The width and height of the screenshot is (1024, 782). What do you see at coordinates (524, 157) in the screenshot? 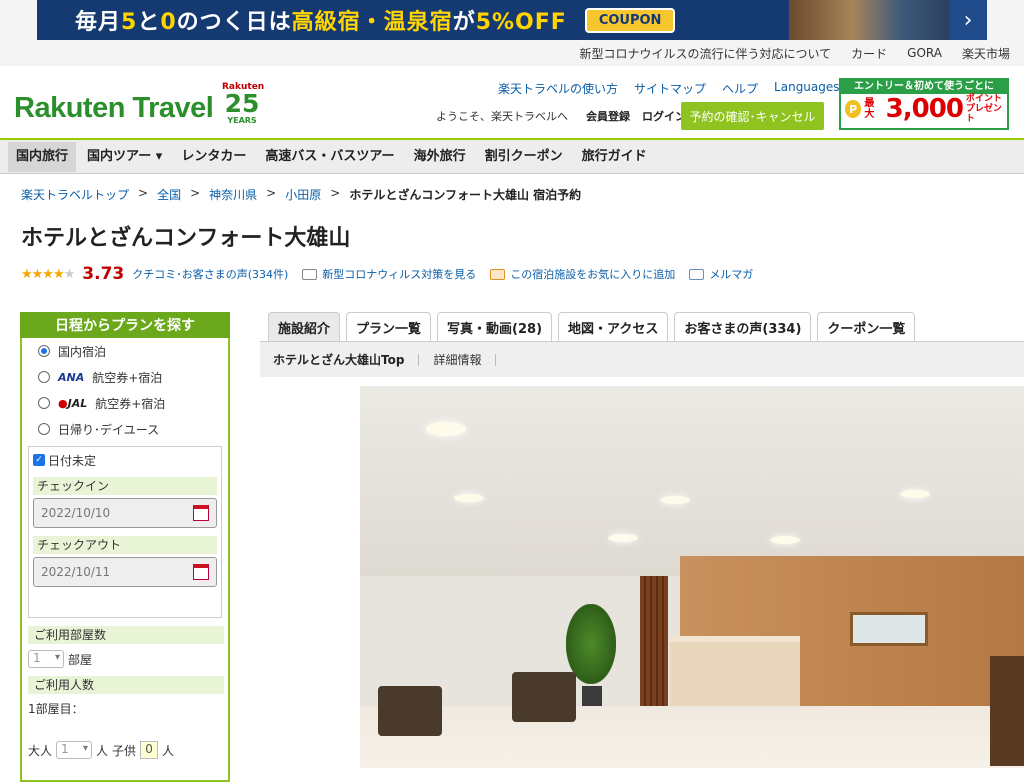
I see `nav-coupon: 割引クーポン` at bounding box center [524, 157].